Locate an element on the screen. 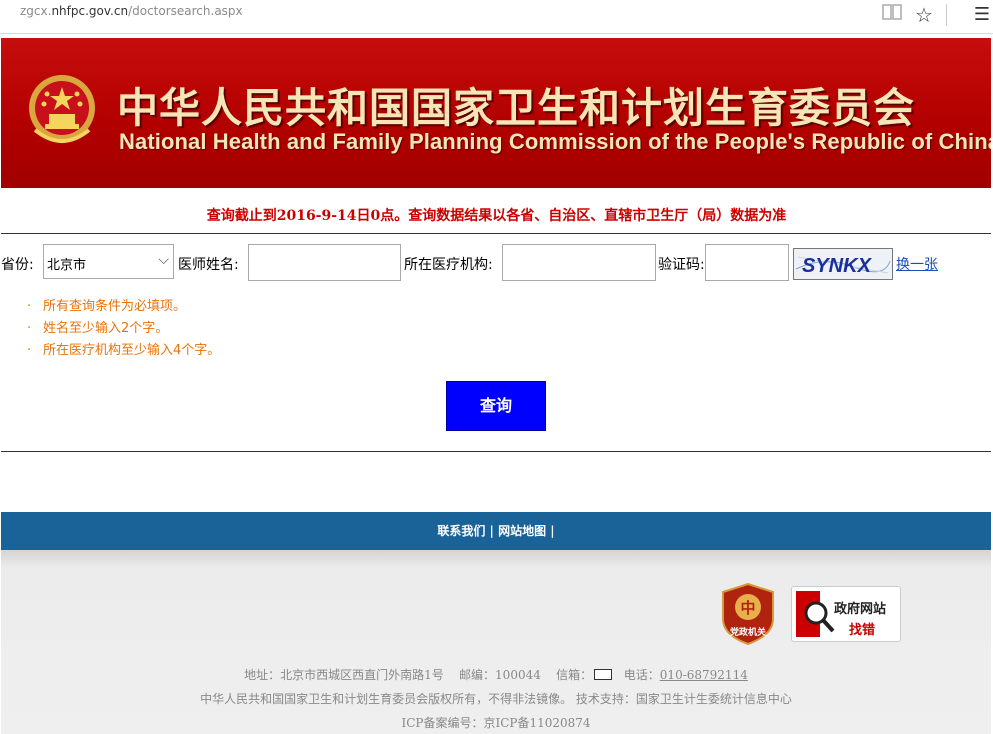  doctor-name-label: 医师姓名: is located at coordinates (208, 265).